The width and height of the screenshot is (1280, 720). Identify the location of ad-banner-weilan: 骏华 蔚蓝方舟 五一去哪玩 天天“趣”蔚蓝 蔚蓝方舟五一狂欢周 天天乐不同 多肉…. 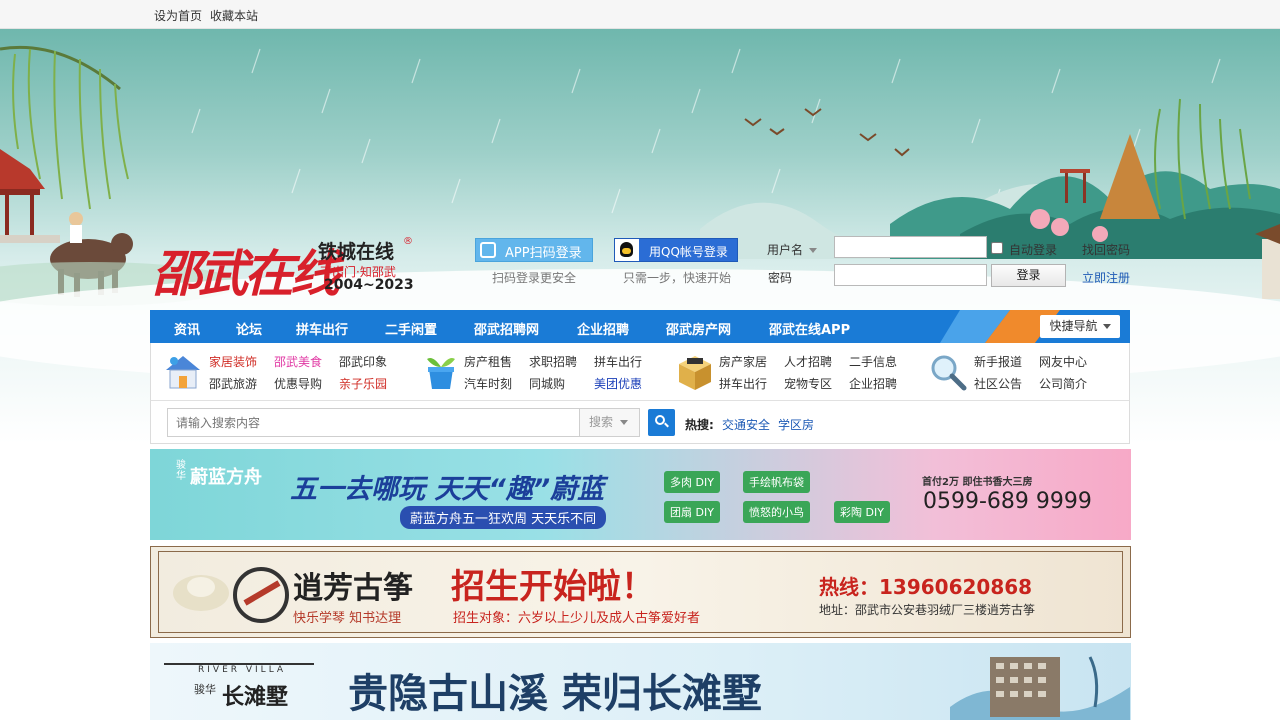
(640, 494).